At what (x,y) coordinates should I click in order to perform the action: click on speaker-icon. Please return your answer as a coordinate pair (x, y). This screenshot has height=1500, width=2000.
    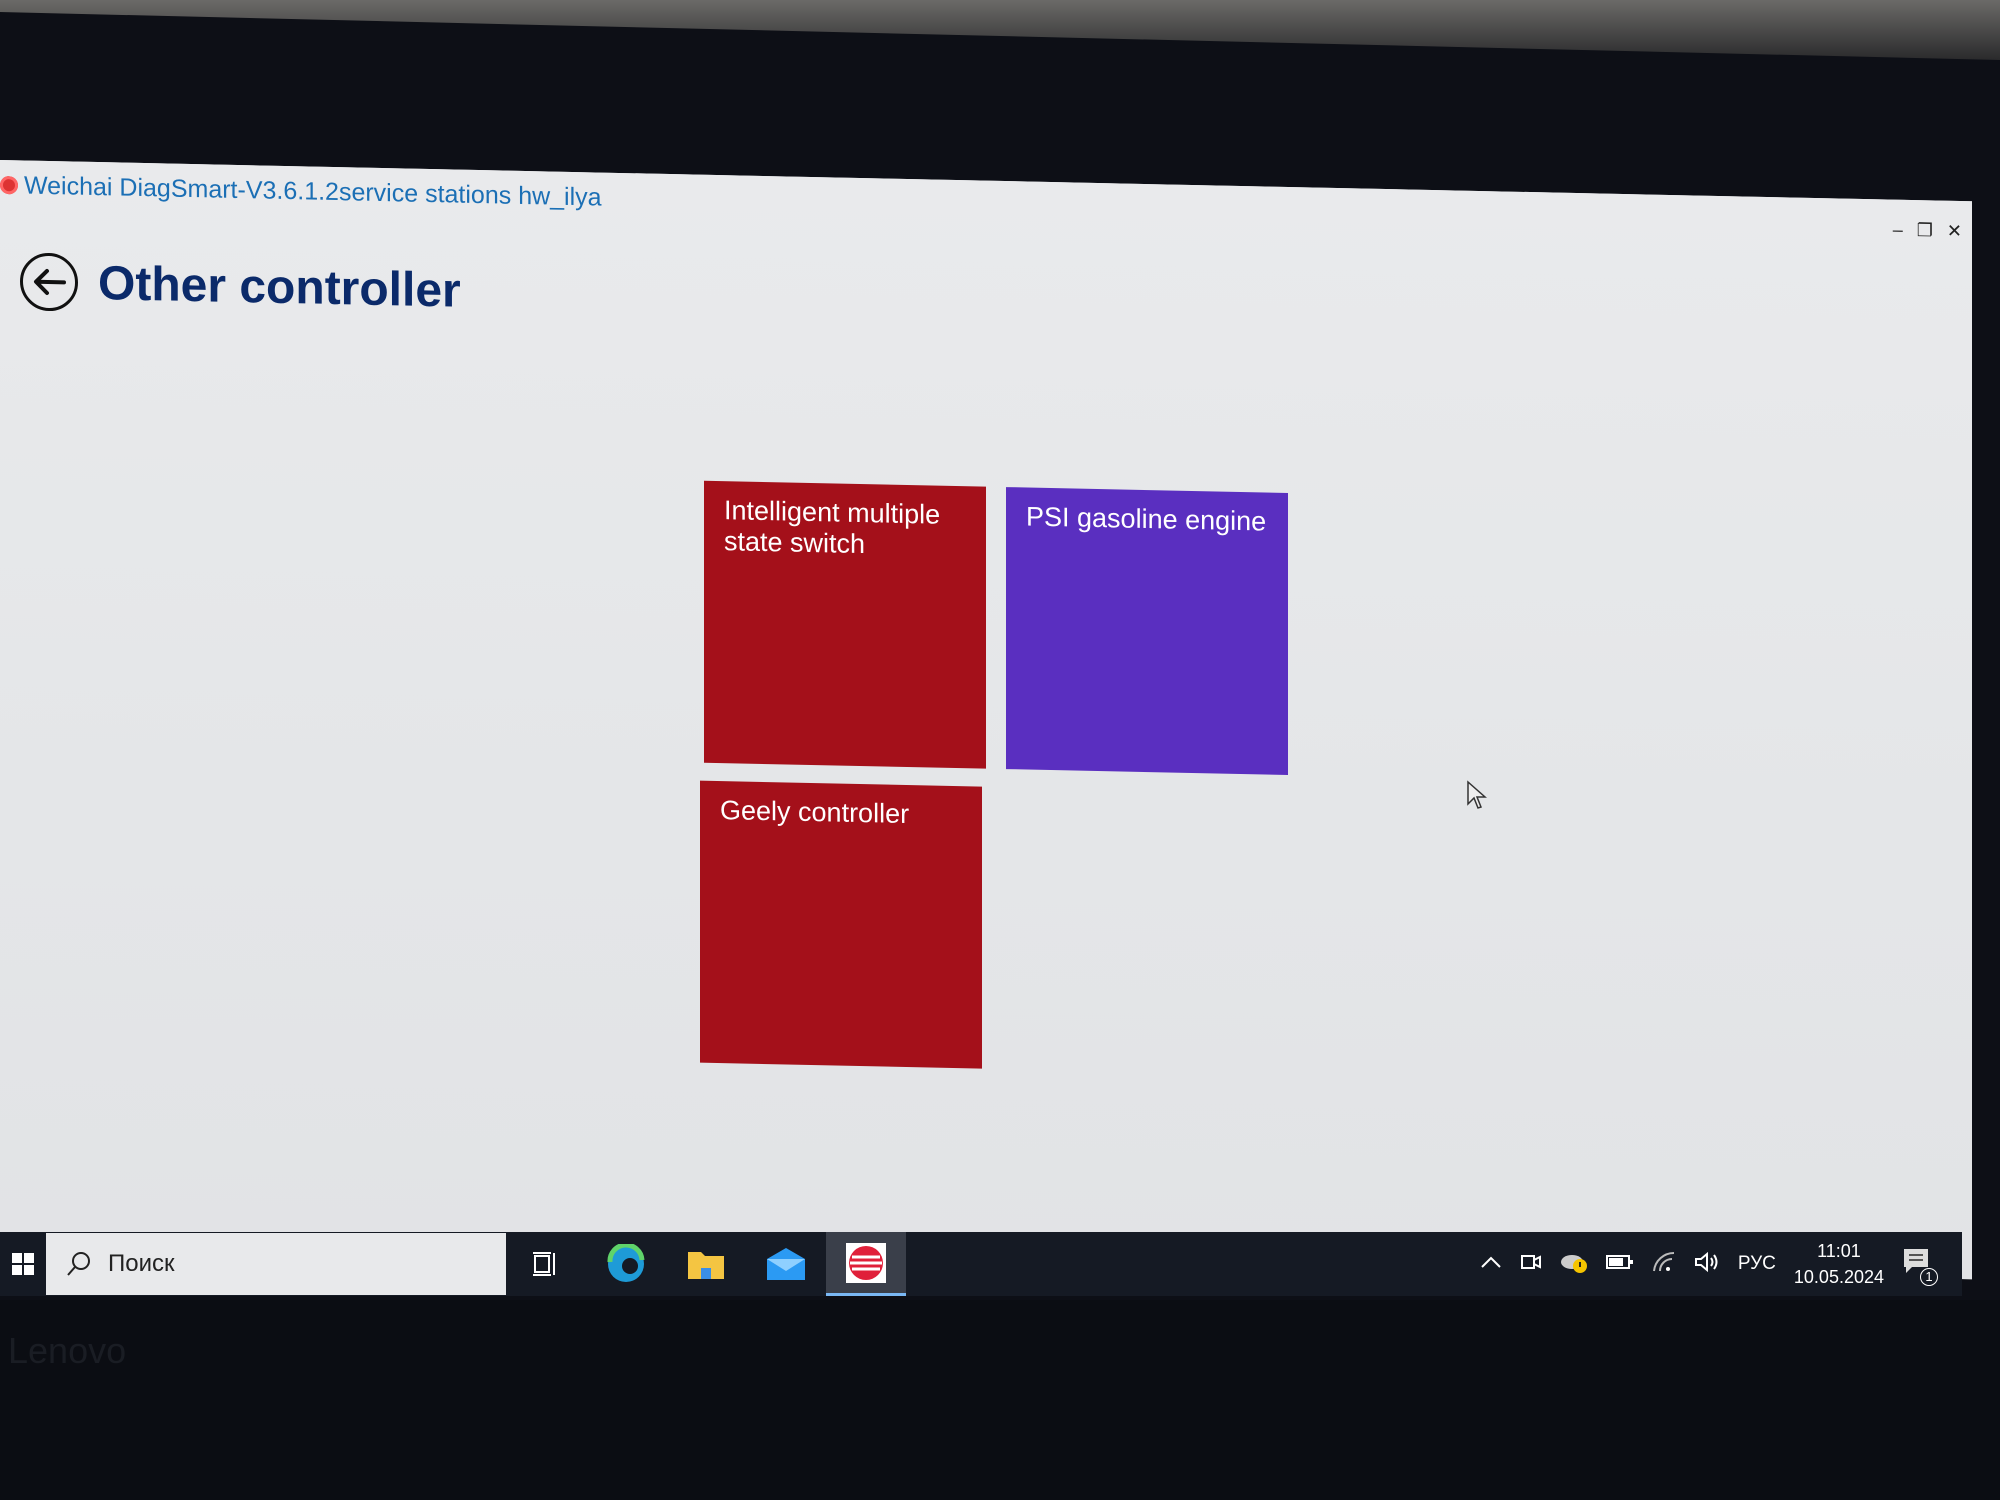
    Looking at the image, I should click on (1706, 1261).